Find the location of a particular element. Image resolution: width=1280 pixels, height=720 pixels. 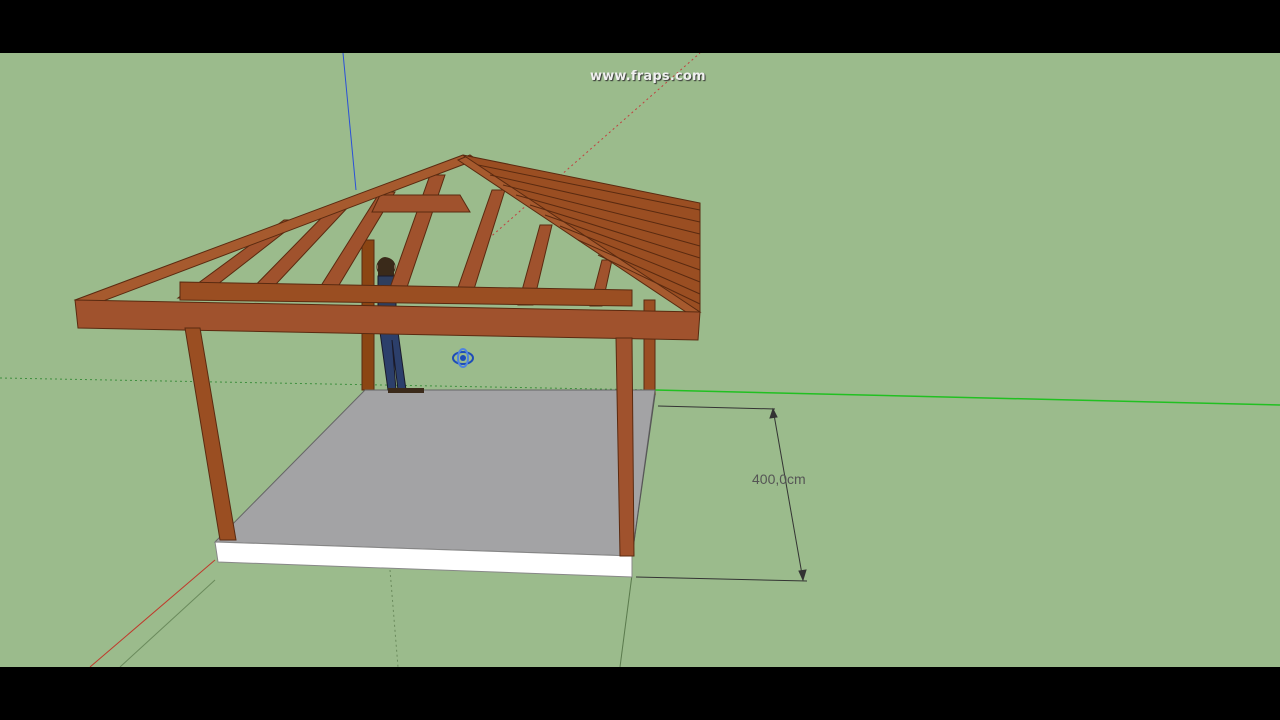

letterbox-top is located at coordinates (640, 26).